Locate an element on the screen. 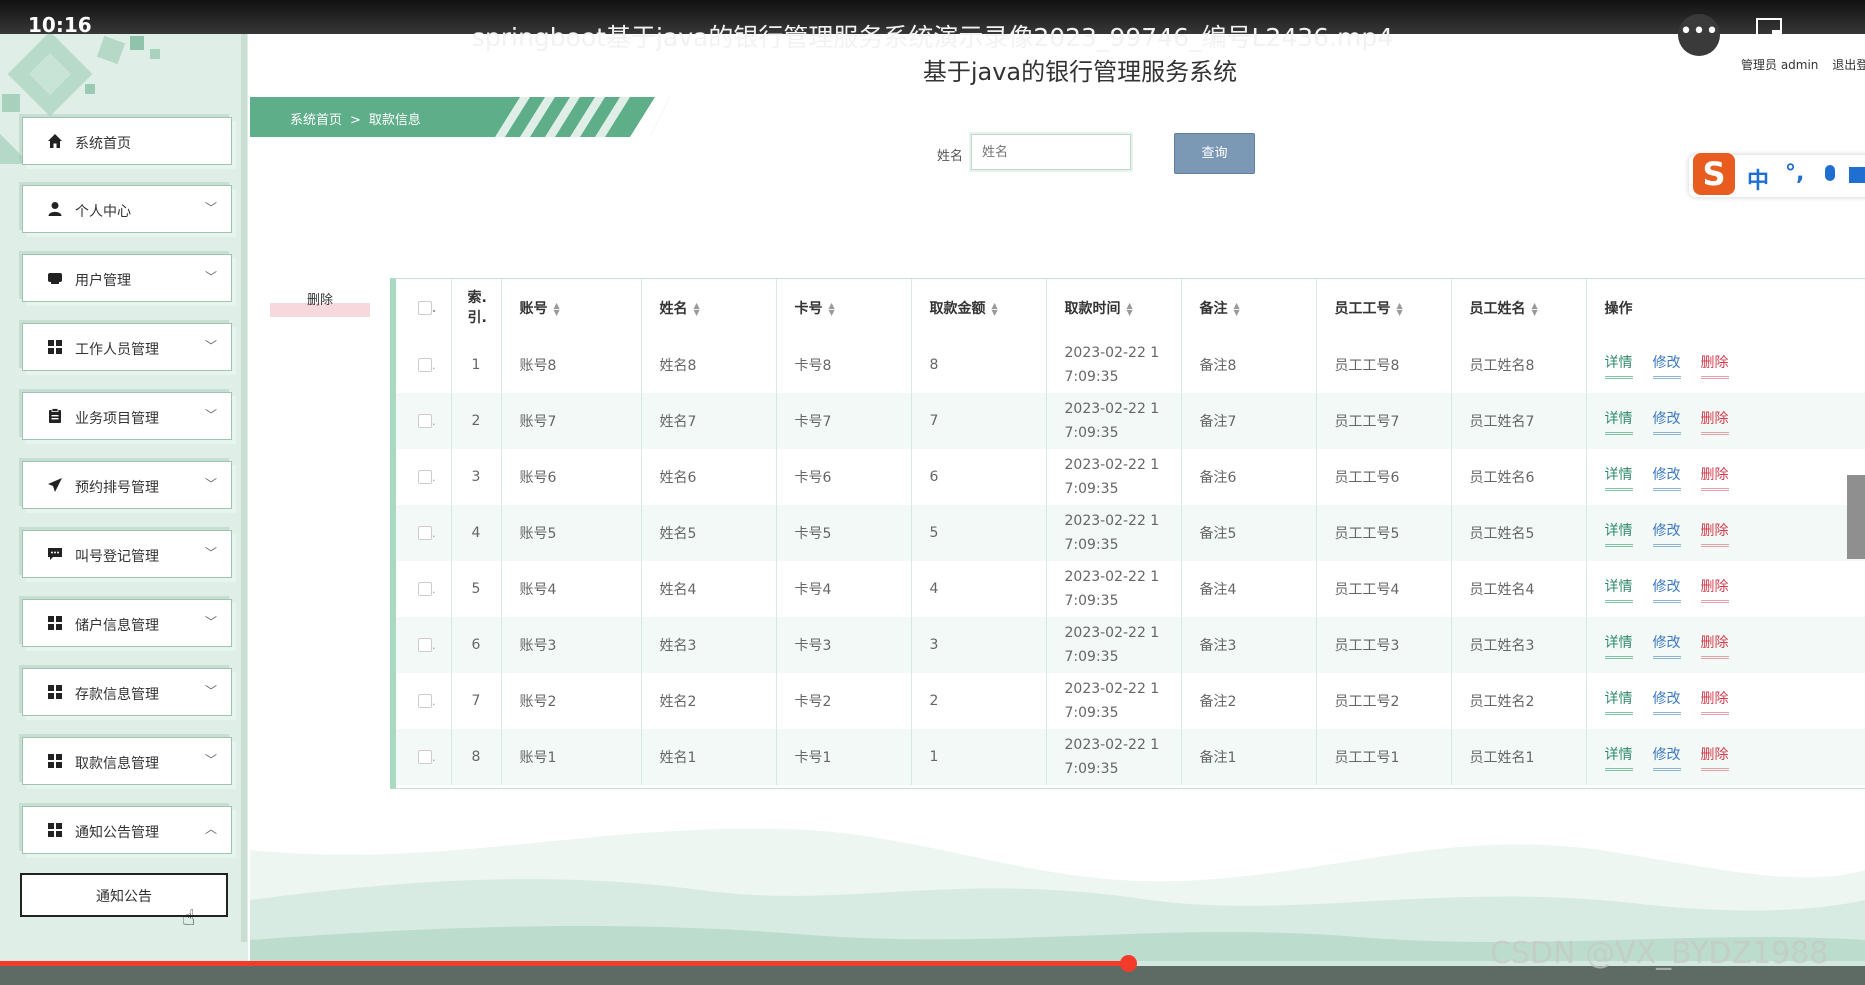  picture-in-picture-icon is located at coordinates (1769, 28).